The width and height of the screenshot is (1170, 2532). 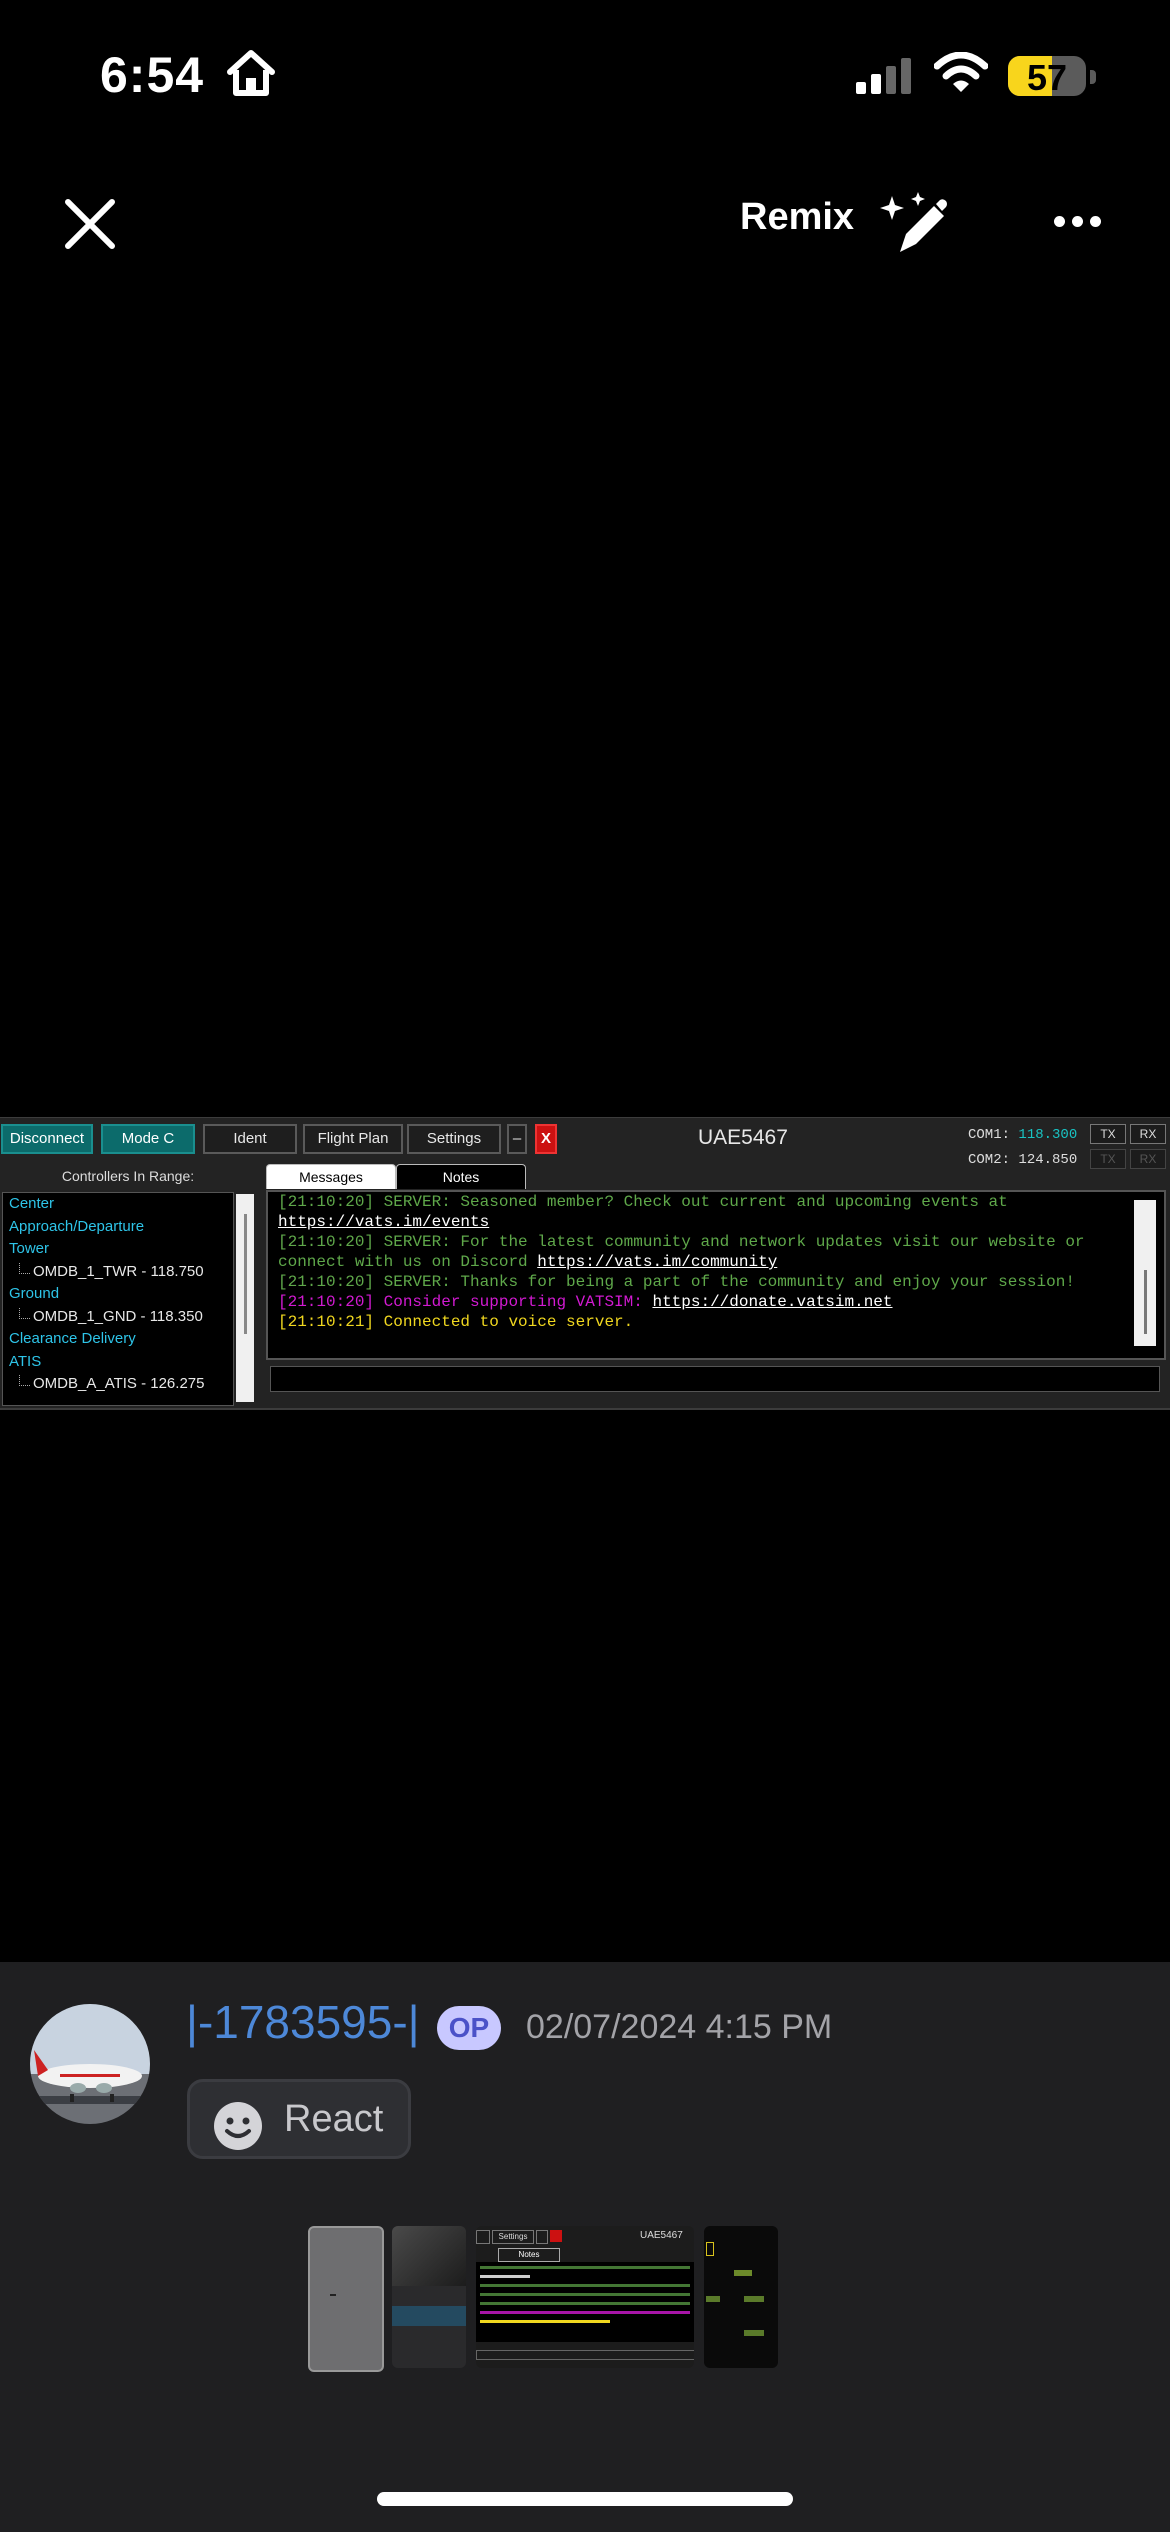 What do you see at coordinates (383, 1222) in the screenshot?
I see `events-link: https://vats.im/events` at bounding box center [383, 1222].